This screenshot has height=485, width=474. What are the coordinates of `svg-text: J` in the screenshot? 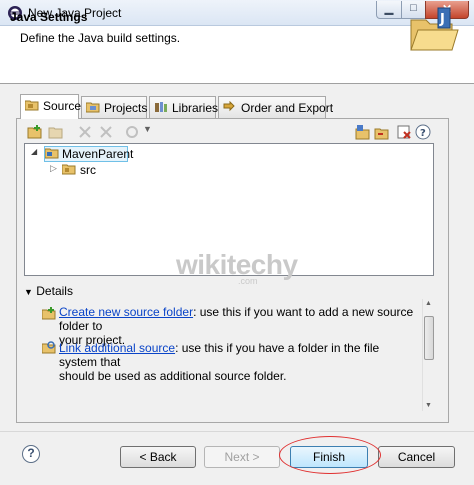 It's located at (442, 19).